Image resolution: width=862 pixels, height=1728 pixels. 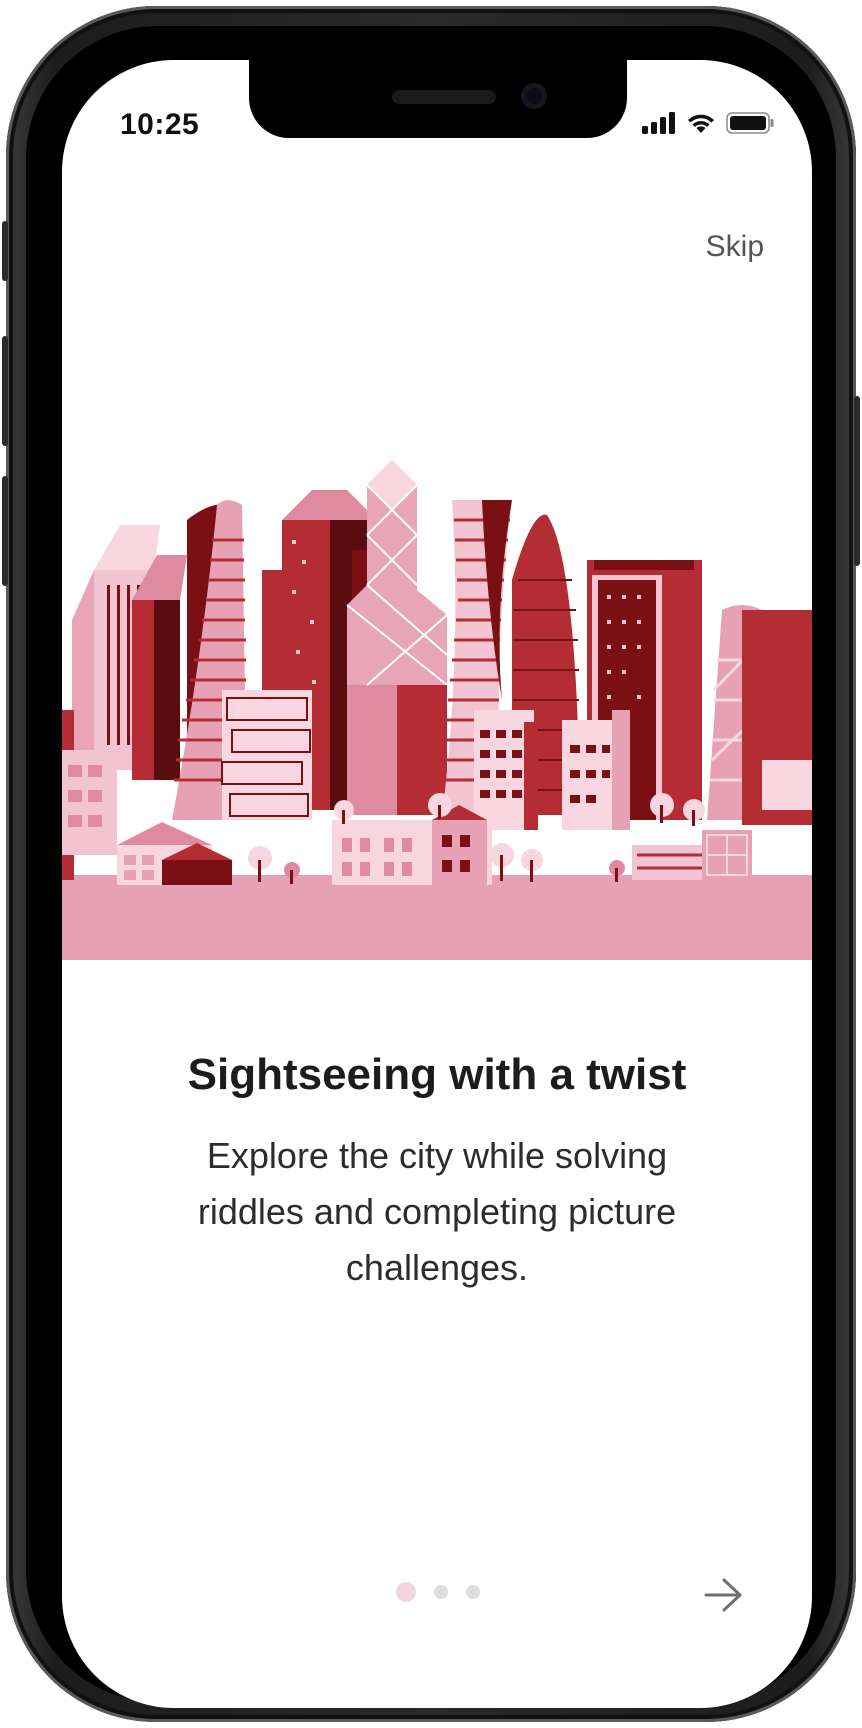 I want to click on volume-up-button, so click(x=5, y=391).